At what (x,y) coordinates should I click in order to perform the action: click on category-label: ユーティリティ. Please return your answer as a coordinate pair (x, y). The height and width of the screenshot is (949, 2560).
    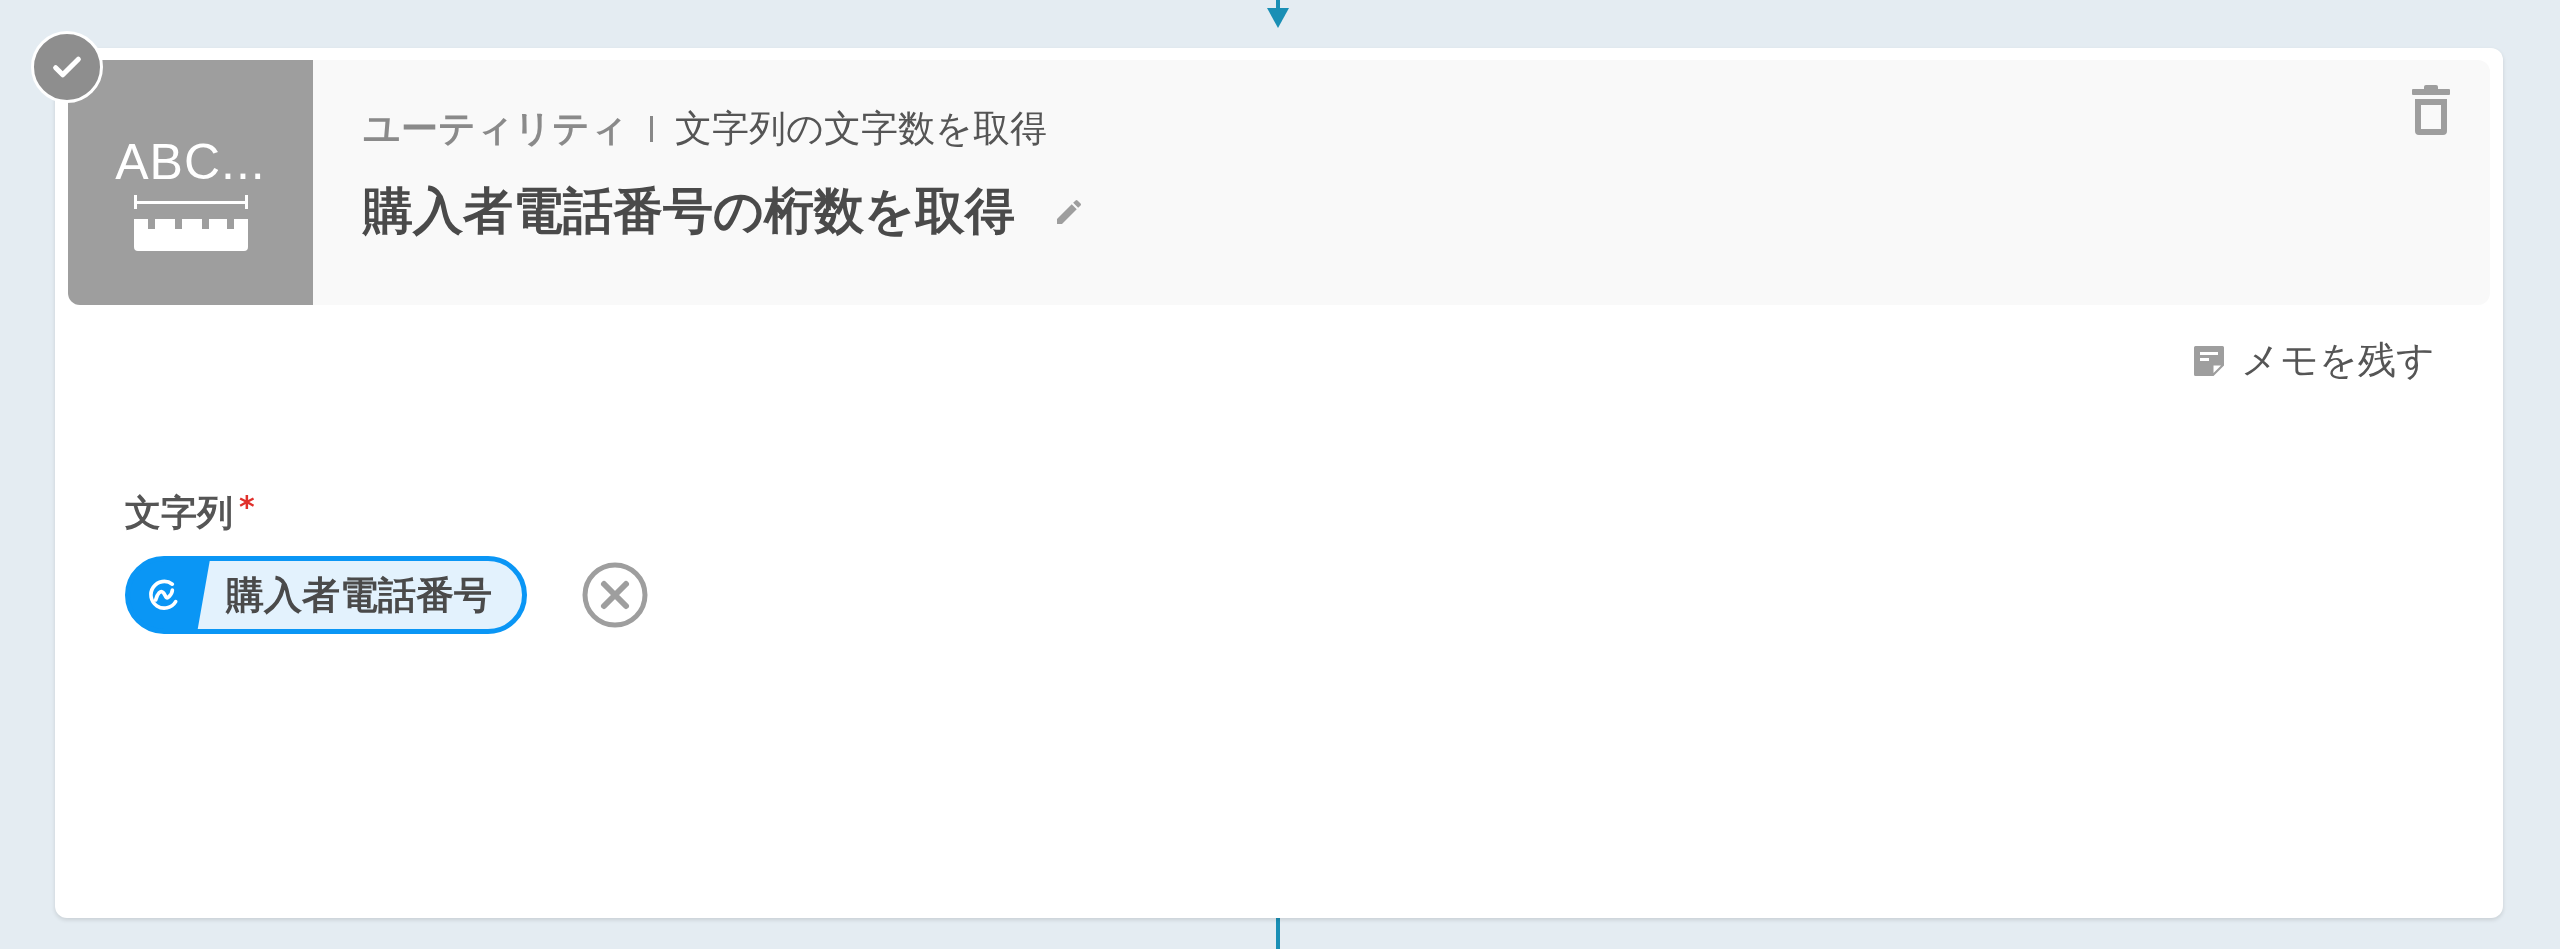
    Looking at the image, I should click on (495, 129).